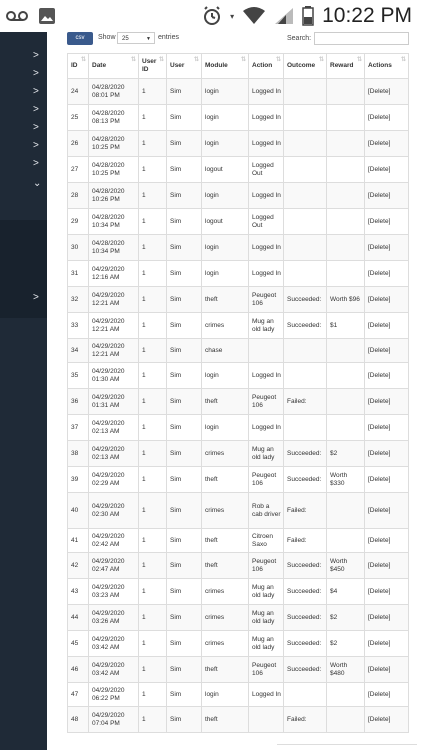 This screenshot has width=422, height=753. What do you see at coordinates (345, 479) in the screenshot?
I see `cell-reward: Worth $330` at bounding box center [345, 479].